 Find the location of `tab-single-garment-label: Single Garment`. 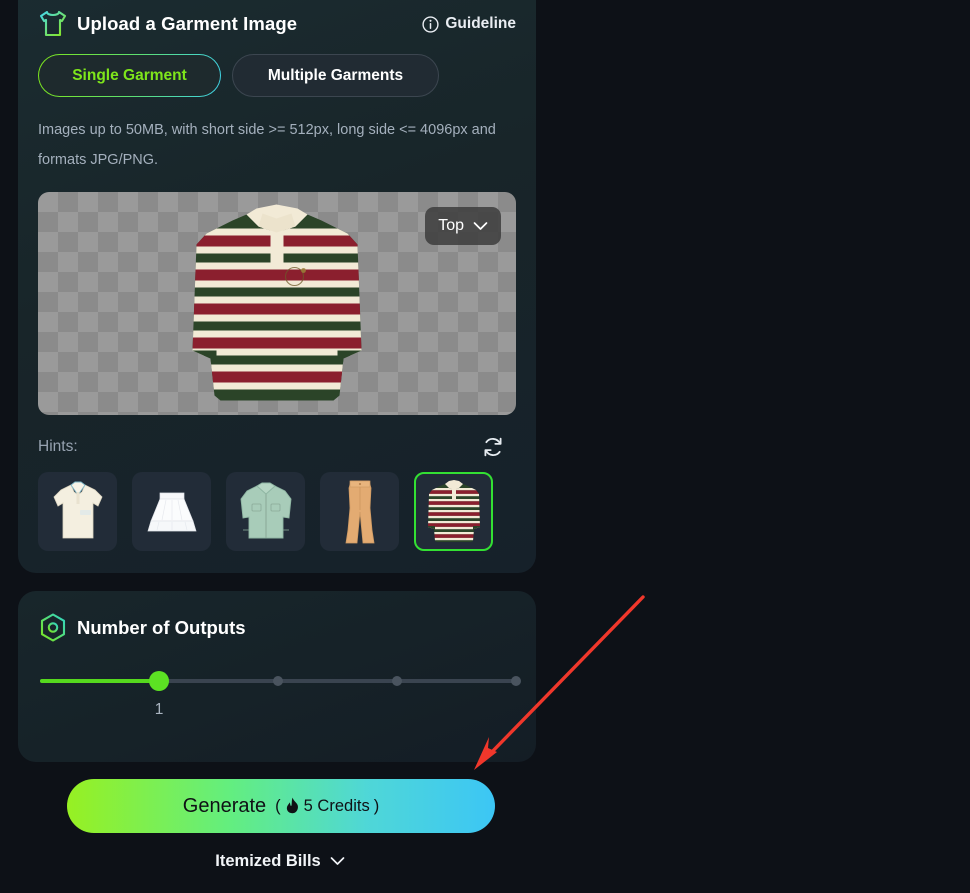

tab-single-garment-label: Single Garment is located at coordinates (129, 75).